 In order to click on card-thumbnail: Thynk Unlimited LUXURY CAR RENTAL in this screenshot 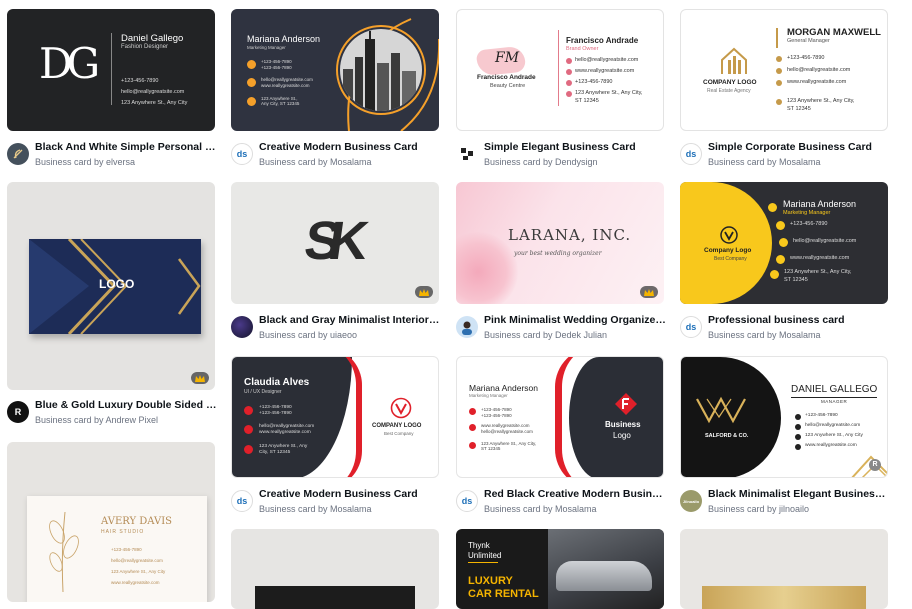, I will do `click(560, 569)`.